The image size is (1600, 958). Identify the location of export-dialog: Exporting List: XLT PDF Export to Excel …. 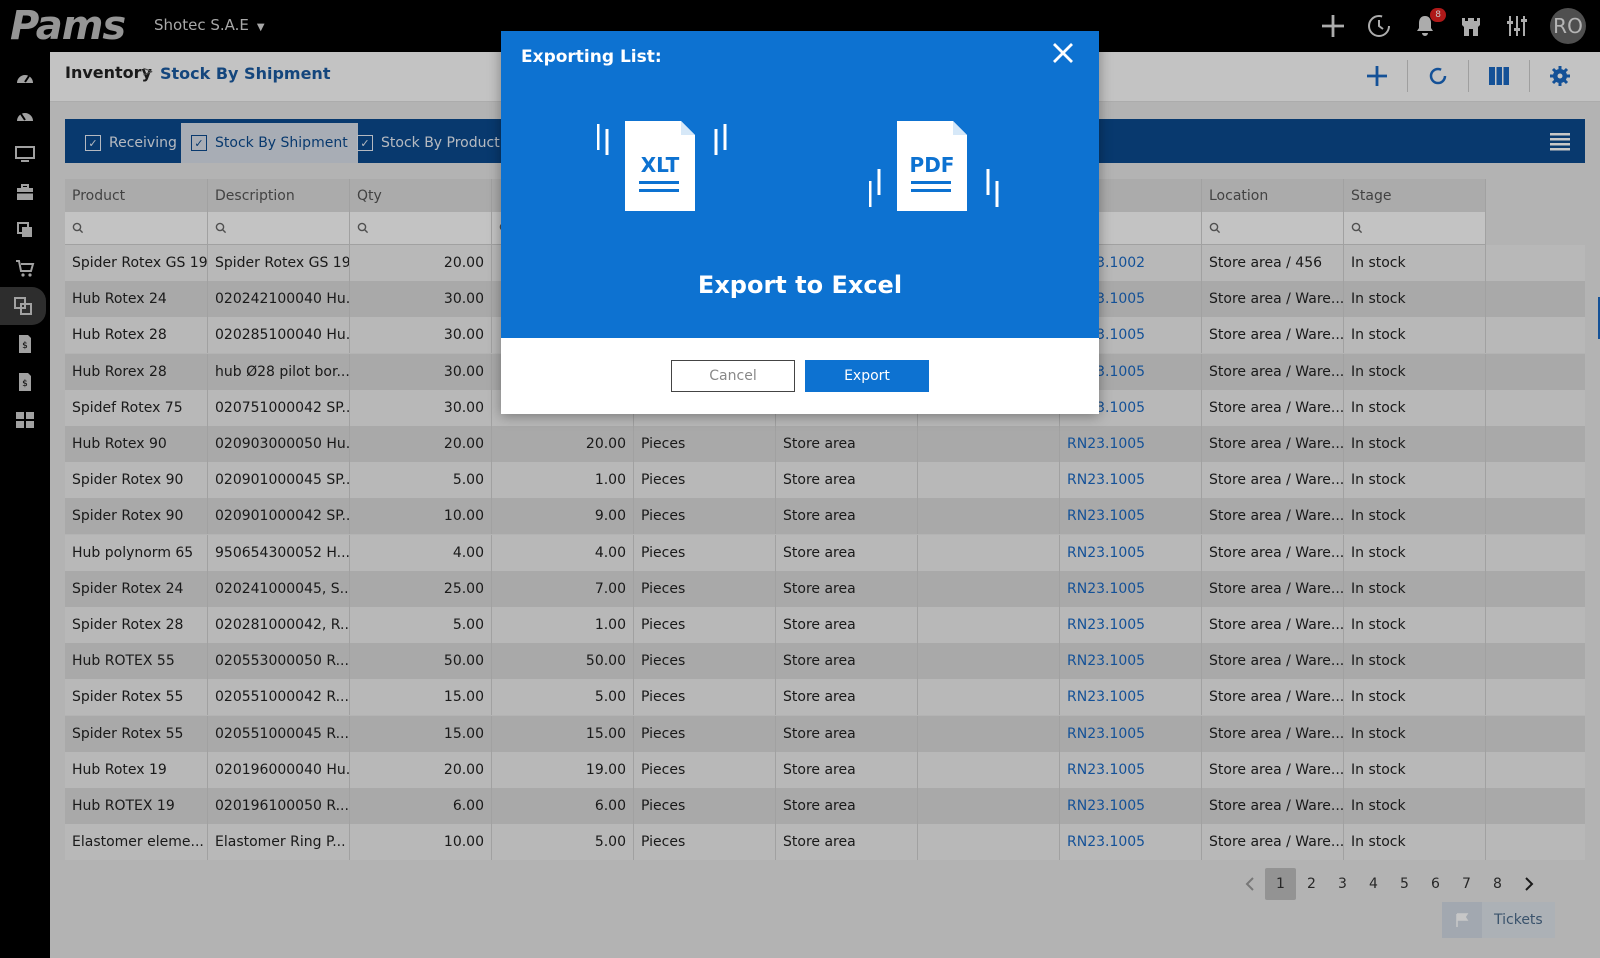
(800, 222).